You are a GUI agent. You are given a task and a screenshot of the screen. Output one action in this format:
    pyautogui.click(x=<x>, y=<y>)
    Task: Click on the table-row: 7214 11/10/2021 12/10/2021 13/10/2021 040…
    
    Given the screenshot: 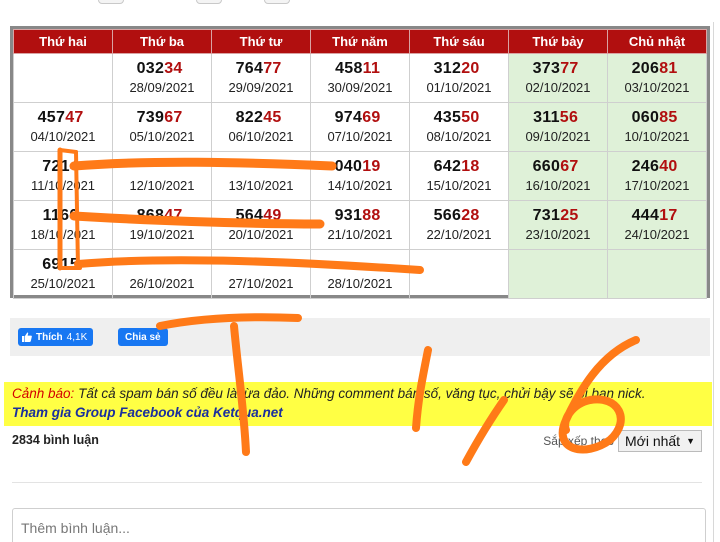 What is the action you would take?
    pyautogui.click(x=360, y=176)
    